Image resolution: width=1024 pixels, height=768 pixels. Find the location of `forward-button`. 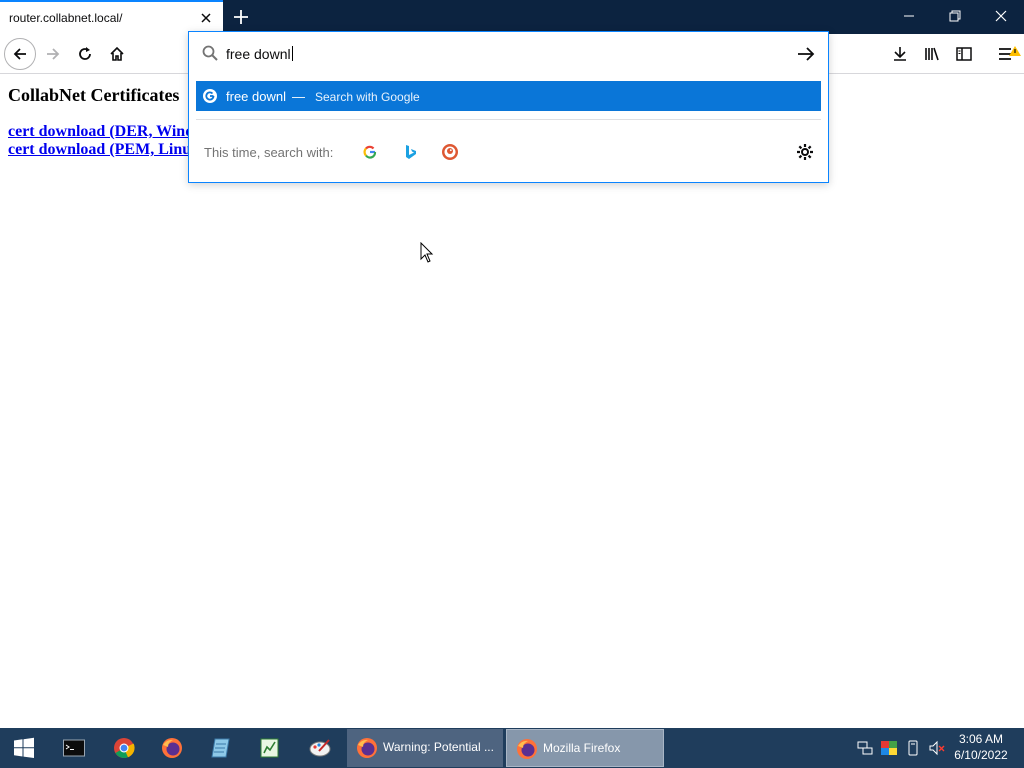

forward-button is located at coordinates (53, 54).